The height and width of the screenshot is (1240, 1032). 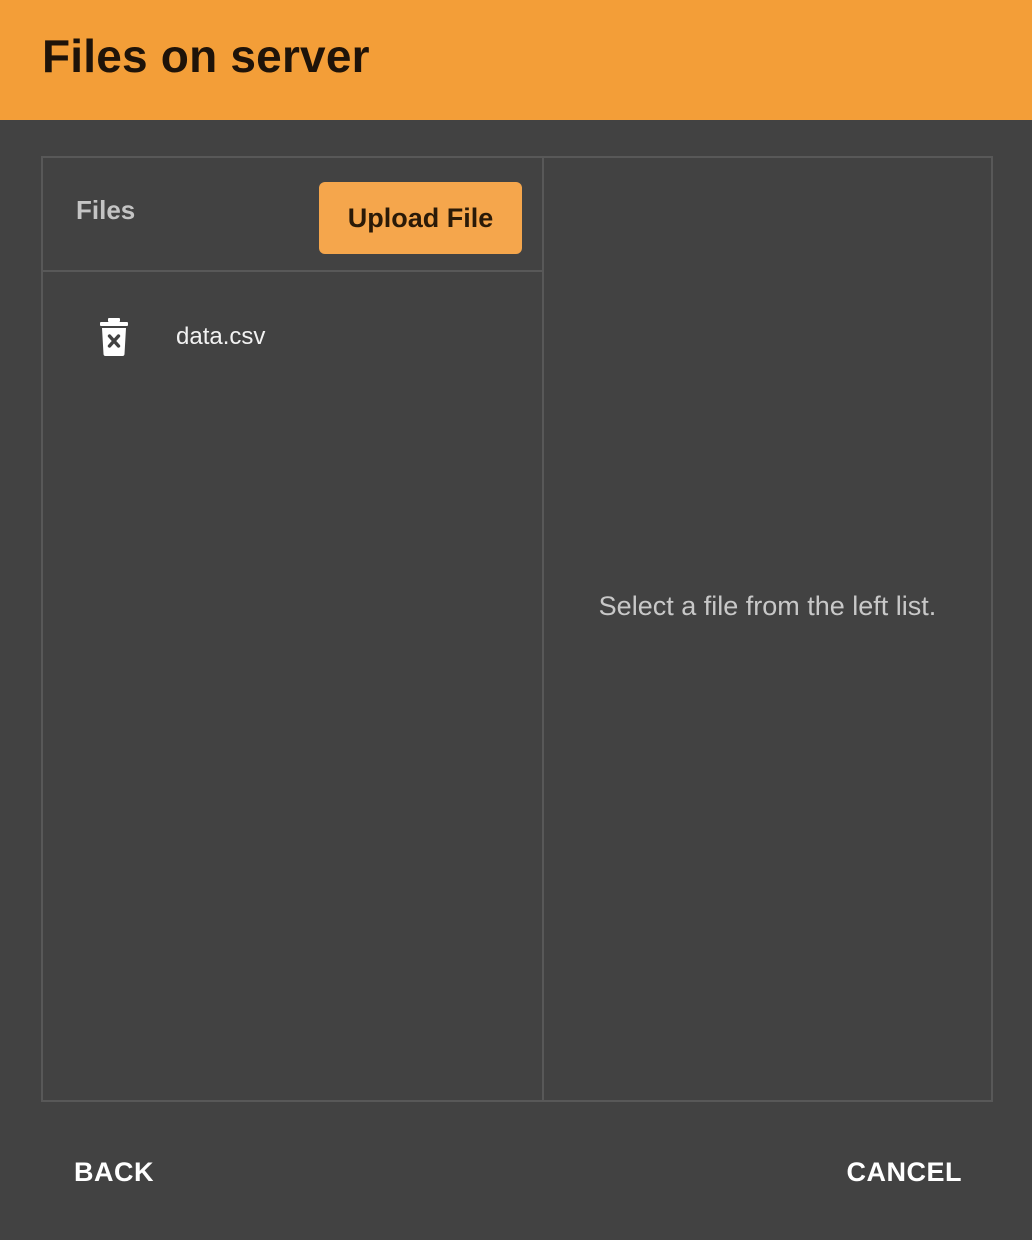 I want to click on file-list-item: data.csv, so click(x=292, y=324).